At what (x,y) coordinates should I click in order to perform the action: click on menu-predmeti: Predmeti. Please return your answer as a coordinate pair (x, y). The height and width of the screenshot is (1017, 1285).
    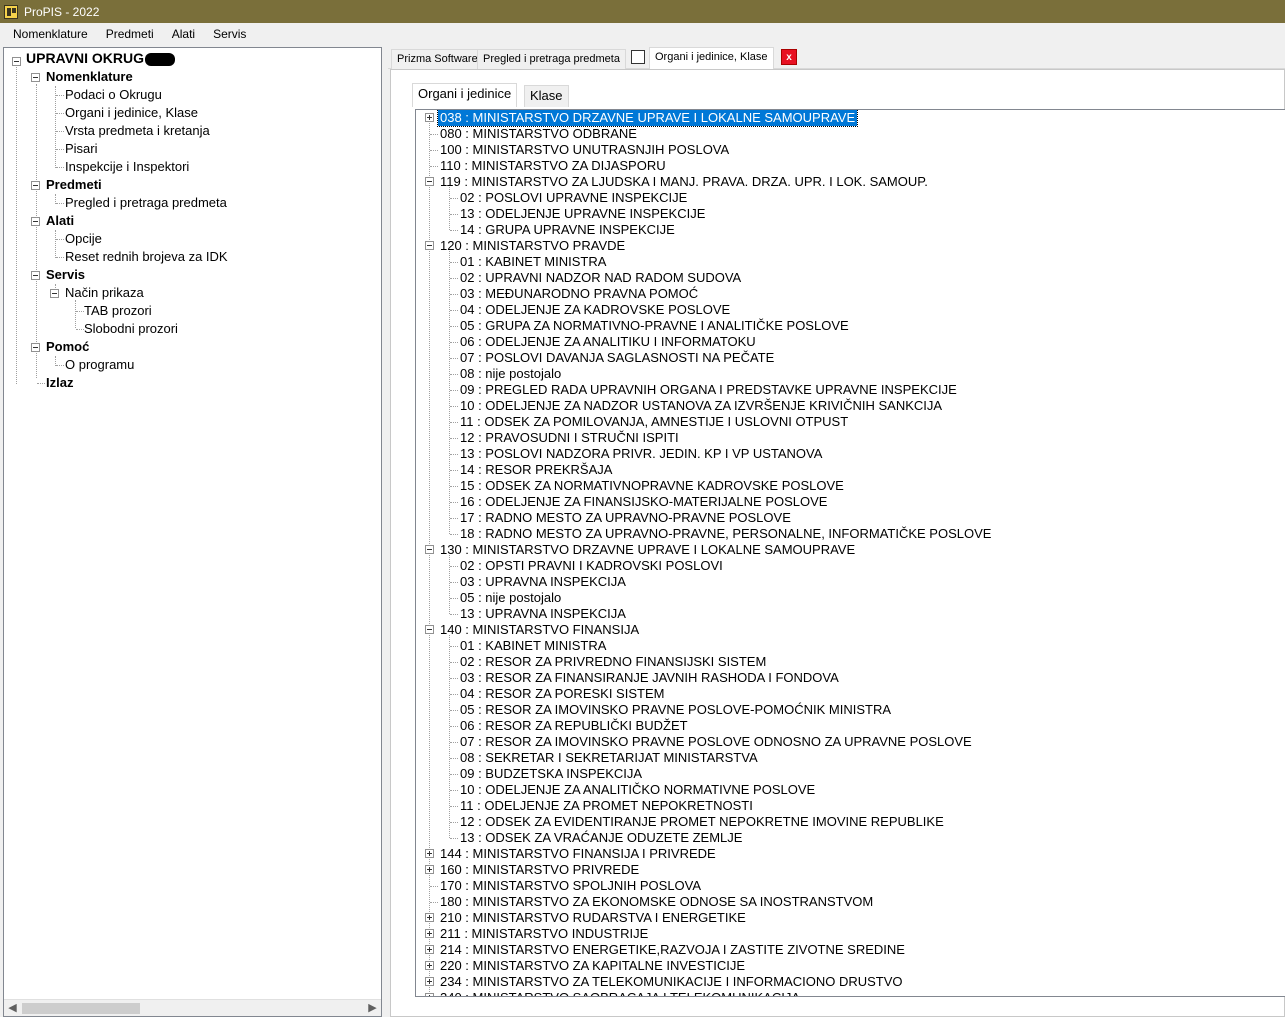
    Looking at the image, I should click on (130, 34).